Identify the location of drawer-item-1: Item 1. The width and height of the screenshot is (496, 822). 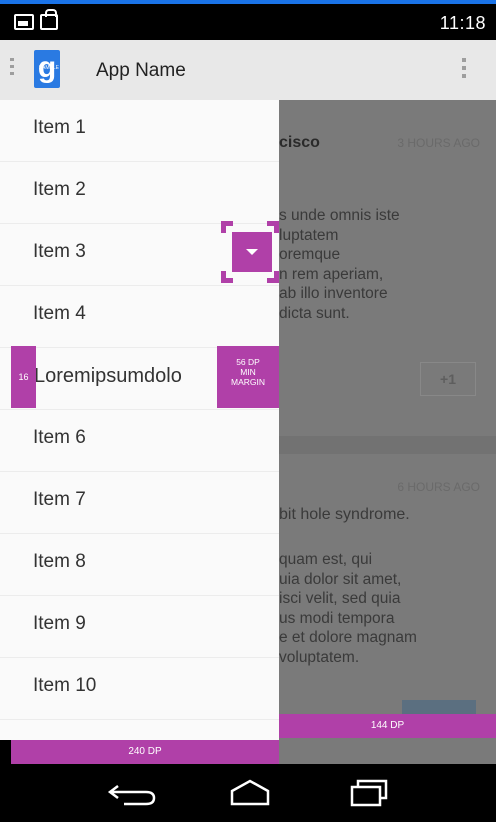
(139, 131).